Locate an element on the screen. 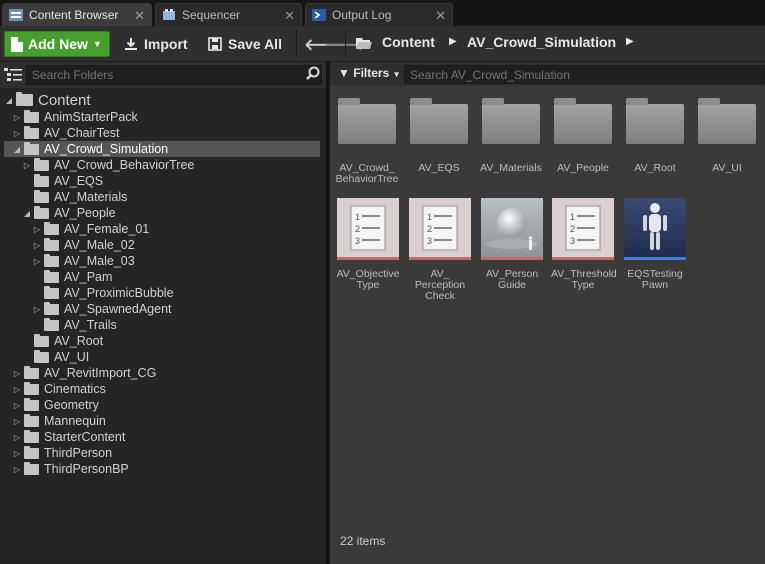 This screenshot has width=765, height=564. tree-item-startercontent: ▷ StarterContent is located at coordinates (68, 437).